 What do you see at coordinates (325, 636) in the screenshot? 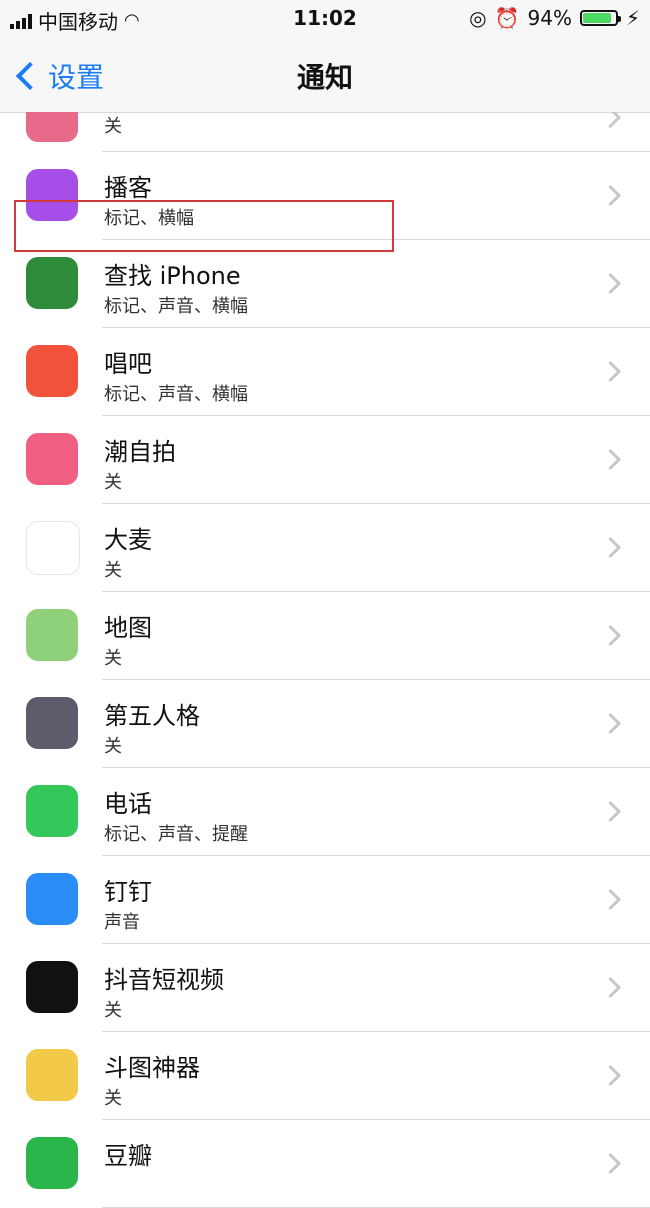
I see `list-item: 地图关` at bounding box center [325, 636].